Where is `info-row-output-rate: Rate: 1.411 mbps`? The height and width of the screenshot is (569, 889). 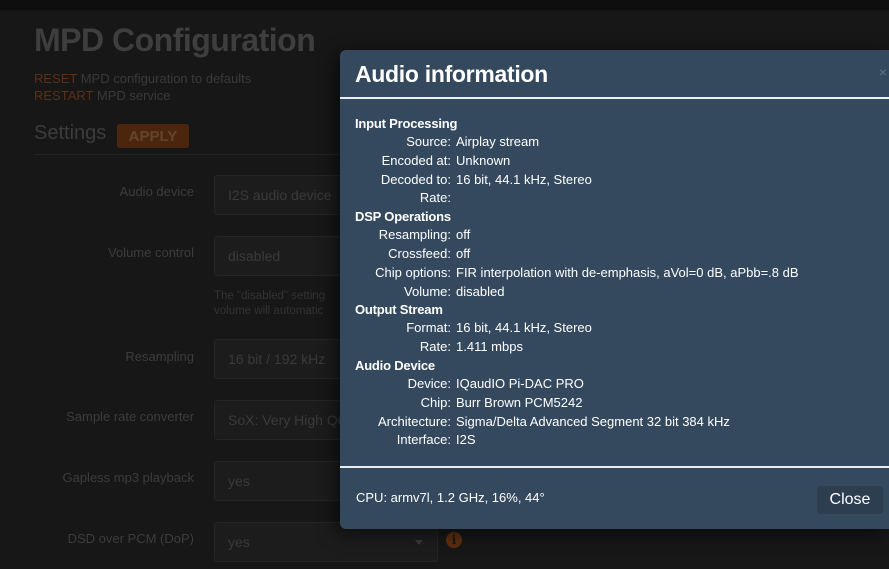 info-row-output-rate: Rate: 1.411 mbps is located at coordinates (577, 347).